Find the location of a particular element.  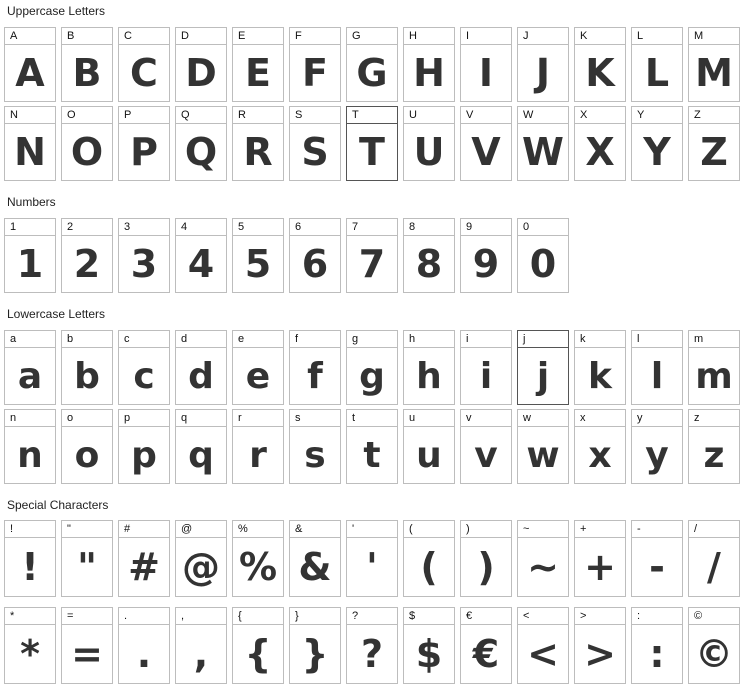

glyph-cell: KK is located at coordinates (600, 64).